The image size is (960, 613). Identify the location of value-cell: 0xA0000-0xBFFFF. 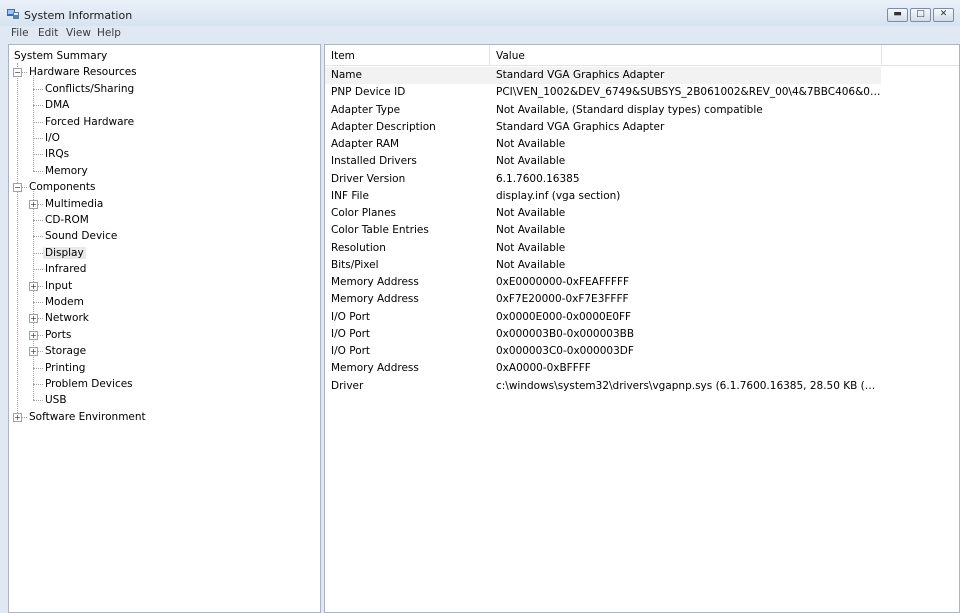
(543, 368).